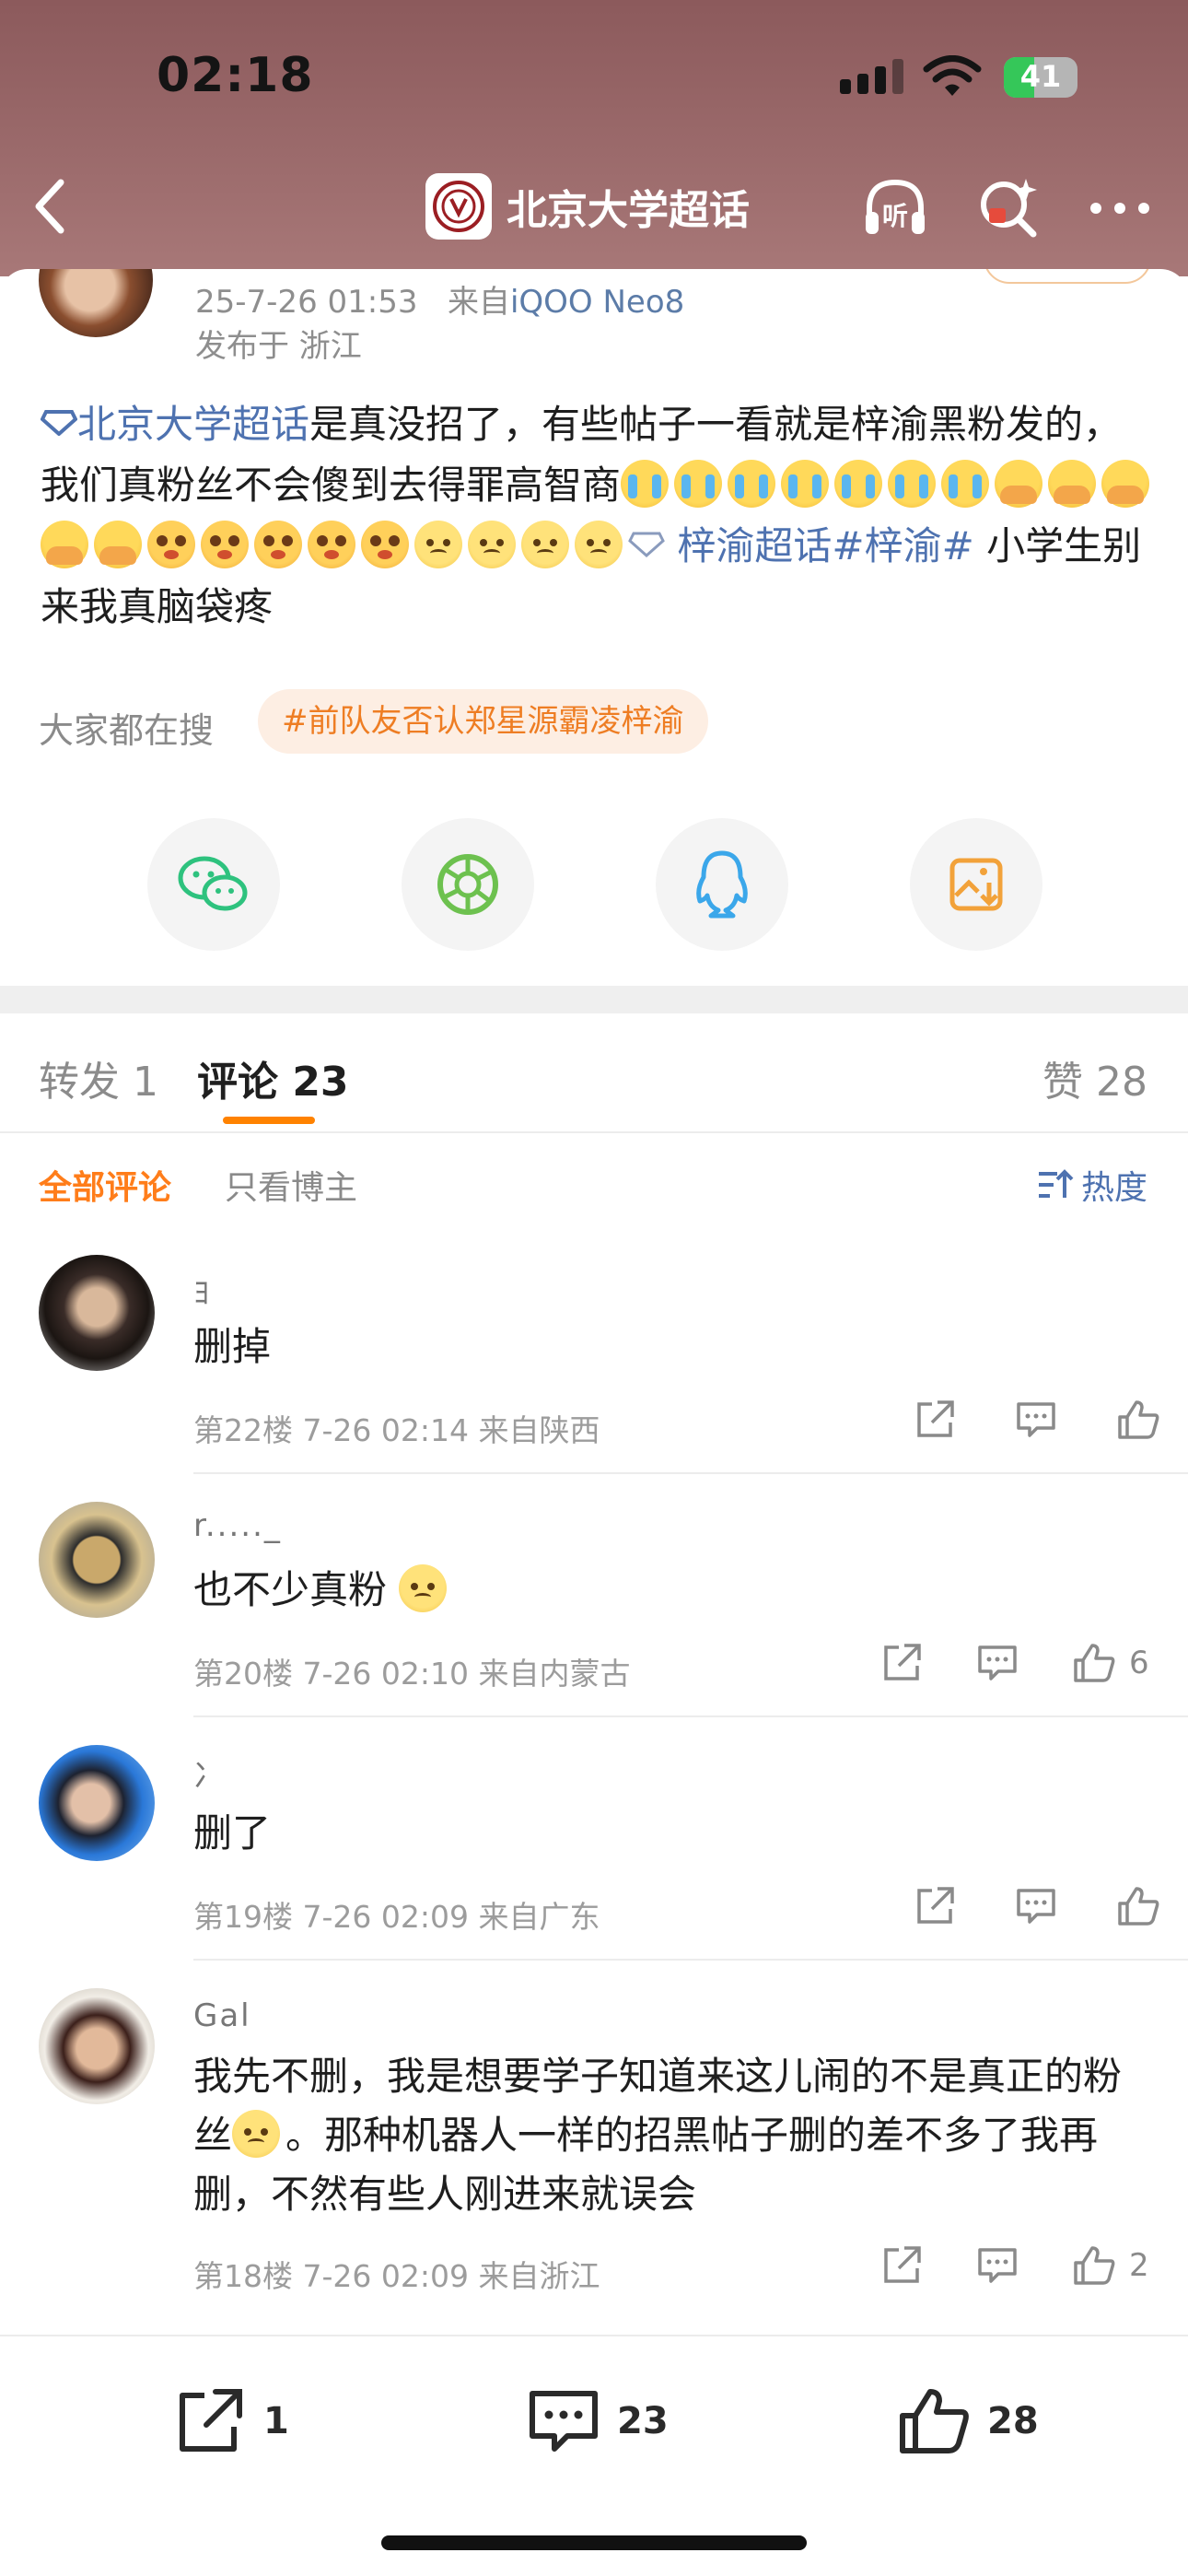 The width and height of the screenshot is (1188, 2576). I want to click on share-qq-button, so click(722, 884).